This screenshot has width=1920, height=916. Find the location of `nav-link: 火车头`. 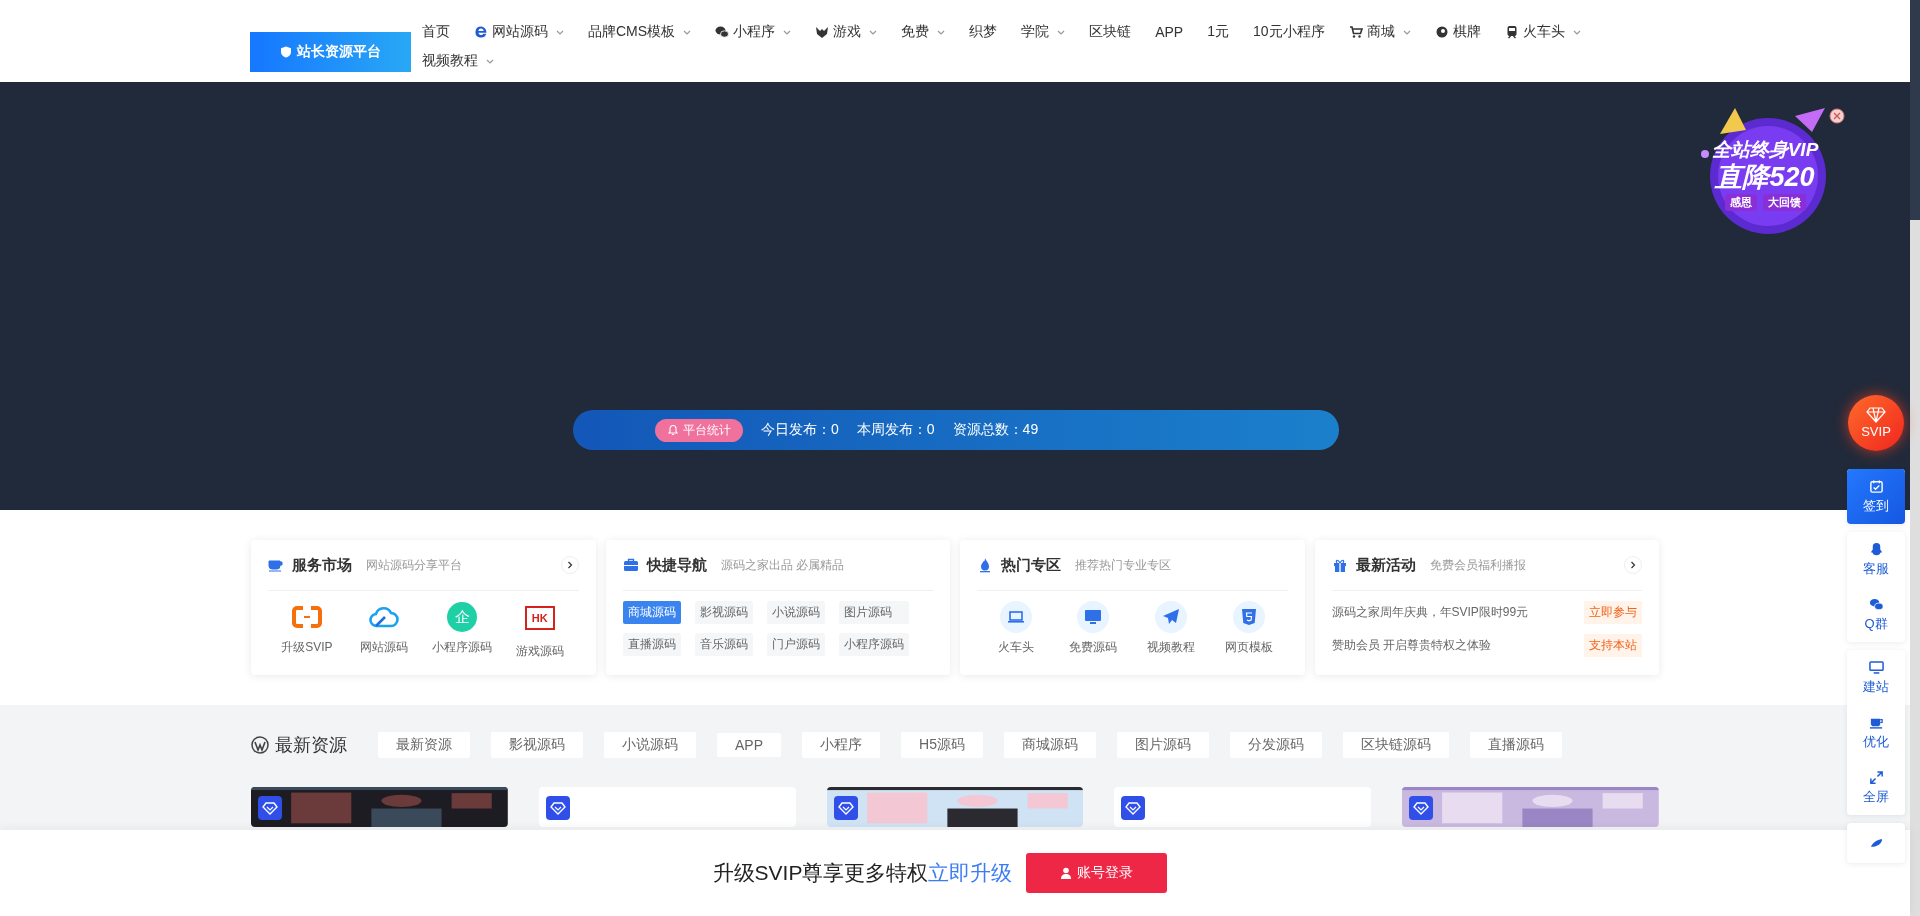

nav-link: 火车头 is located at coordinates (1542, 32).